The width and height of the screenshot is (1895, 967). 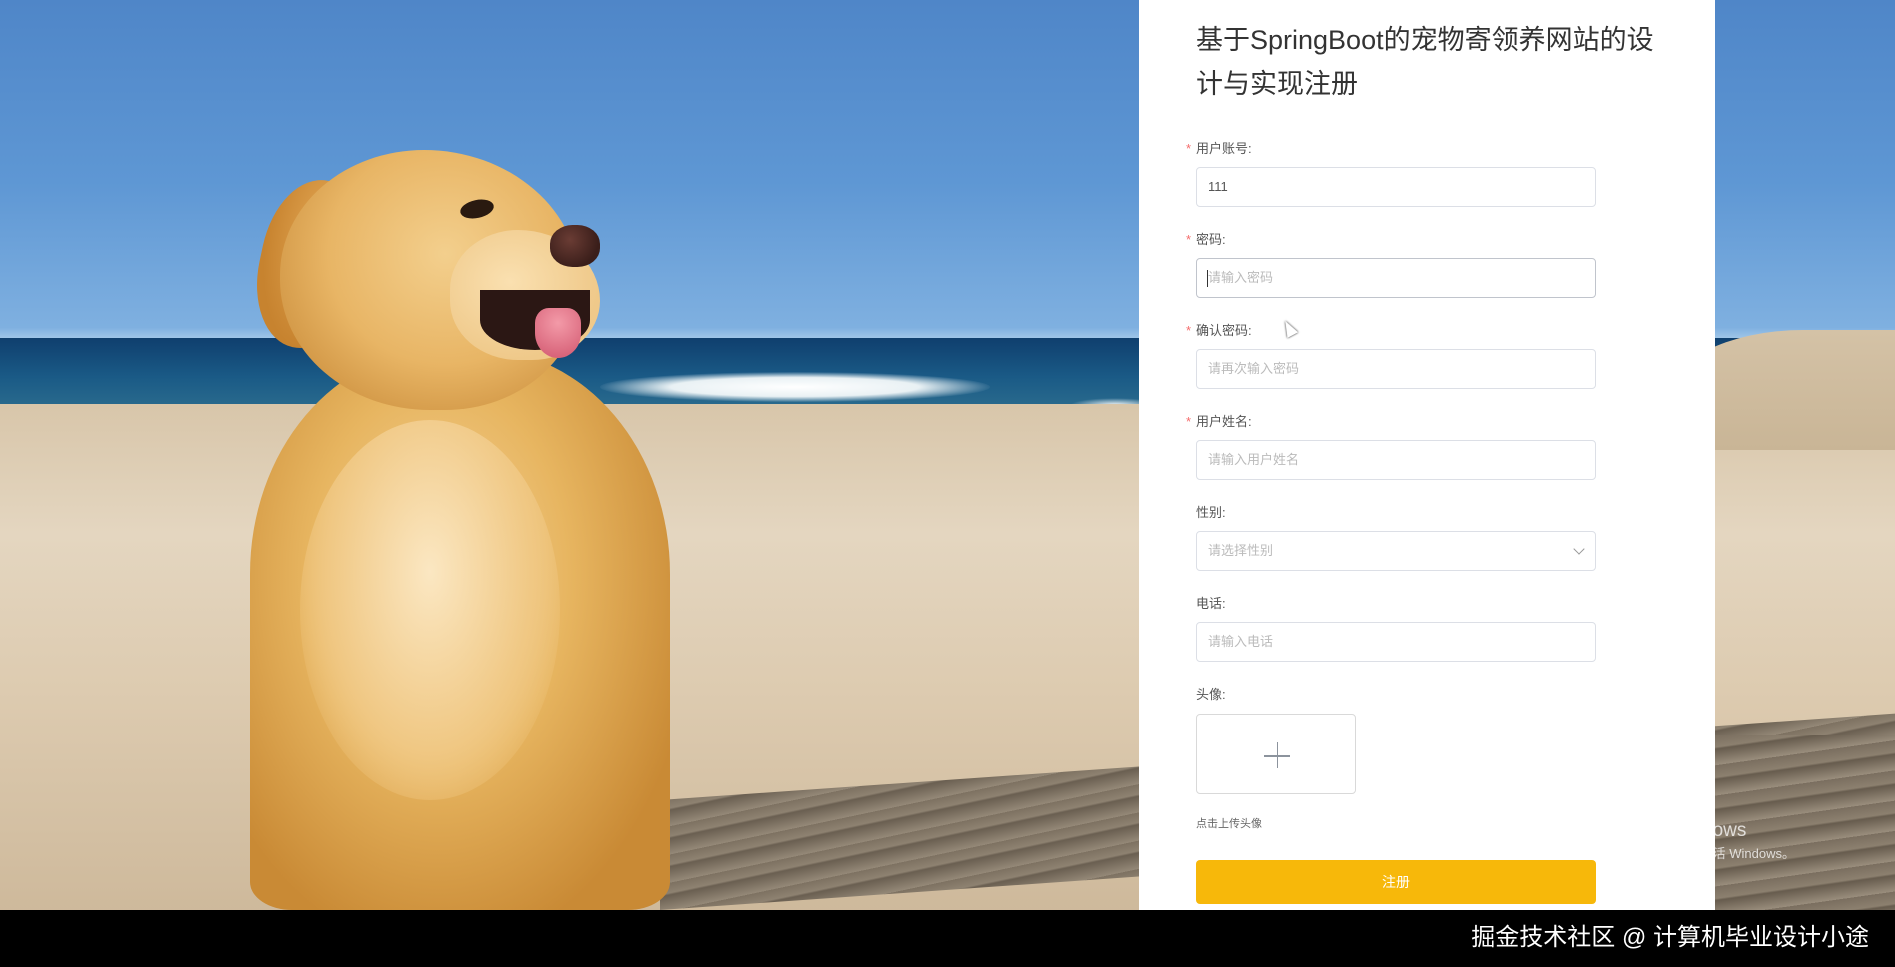 What do you see at coordinates (1241, 277) in the screenshot?
I see `password-placeholder: 请输入密码` at bounding box center [1241, 277].